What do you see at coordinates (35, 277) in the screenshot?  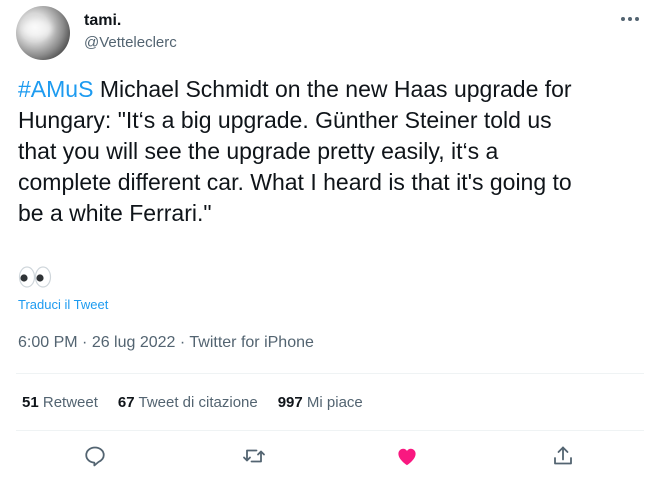 I see `eyes-emoji-icon` at bounding box center [35, 277].